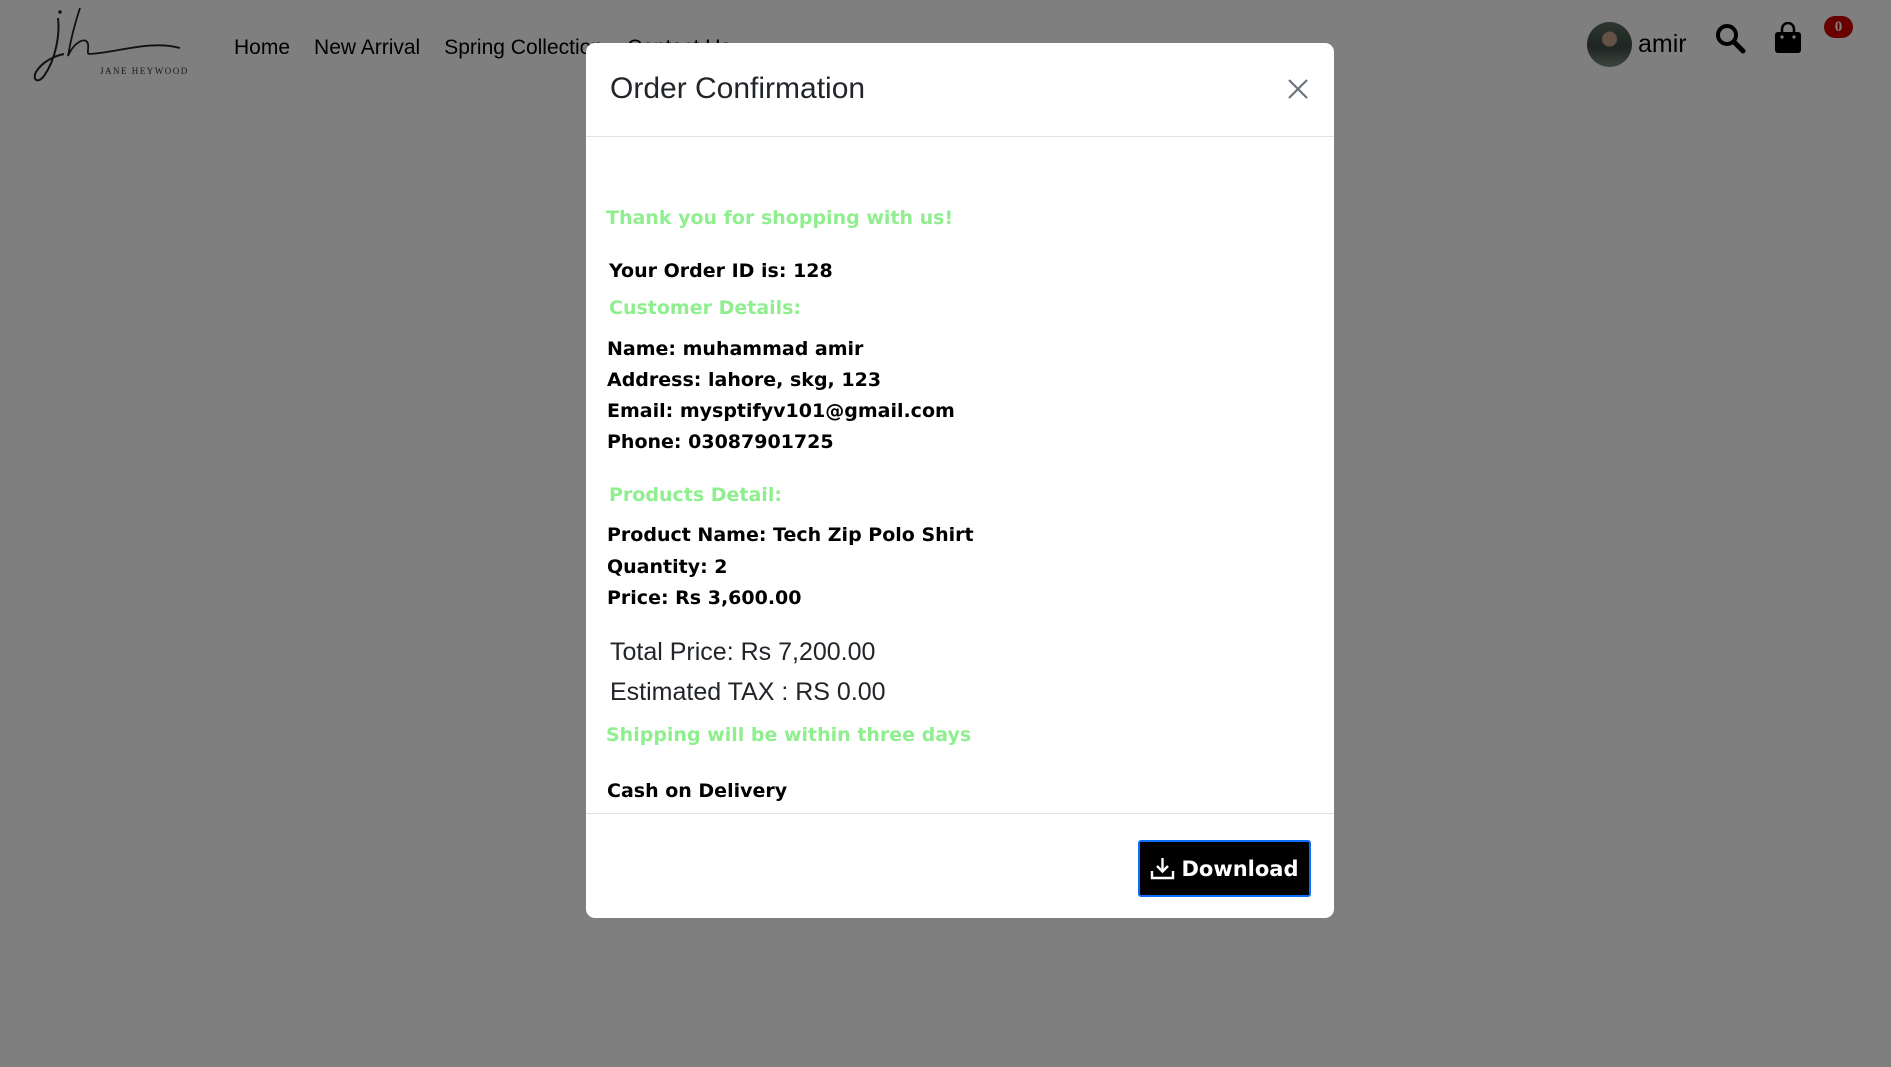 Image resolution: width=1891 pixels, height=1067 pixels. I want to click on products-detail-heading: Products Detail:, so click(695, 495).